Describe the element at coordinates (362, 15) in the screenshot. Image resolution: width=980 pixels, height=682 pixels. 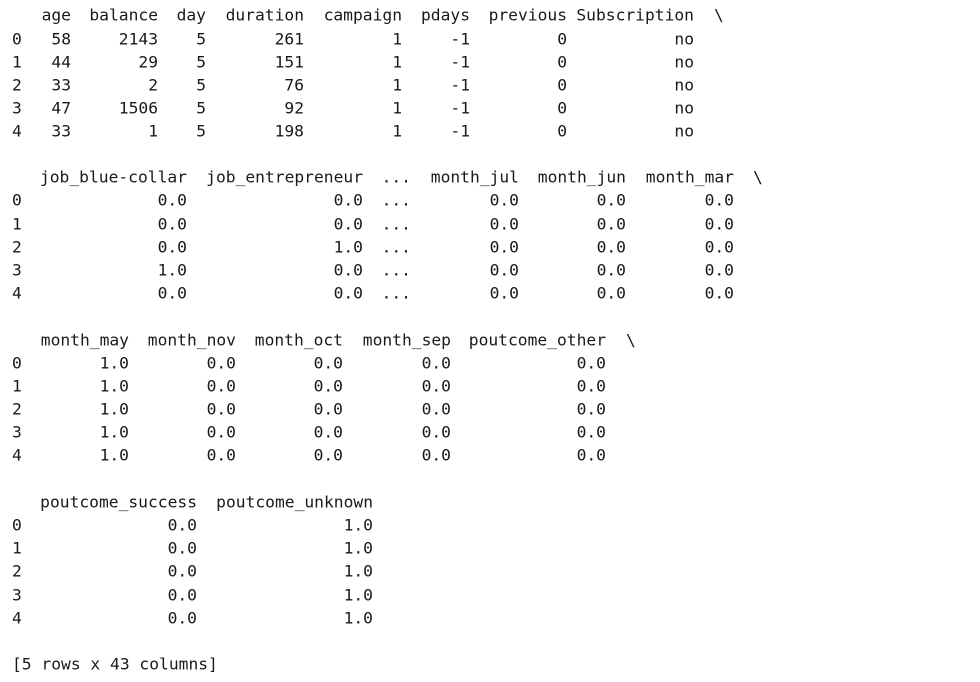
I see `column-header: campaign` at that location.